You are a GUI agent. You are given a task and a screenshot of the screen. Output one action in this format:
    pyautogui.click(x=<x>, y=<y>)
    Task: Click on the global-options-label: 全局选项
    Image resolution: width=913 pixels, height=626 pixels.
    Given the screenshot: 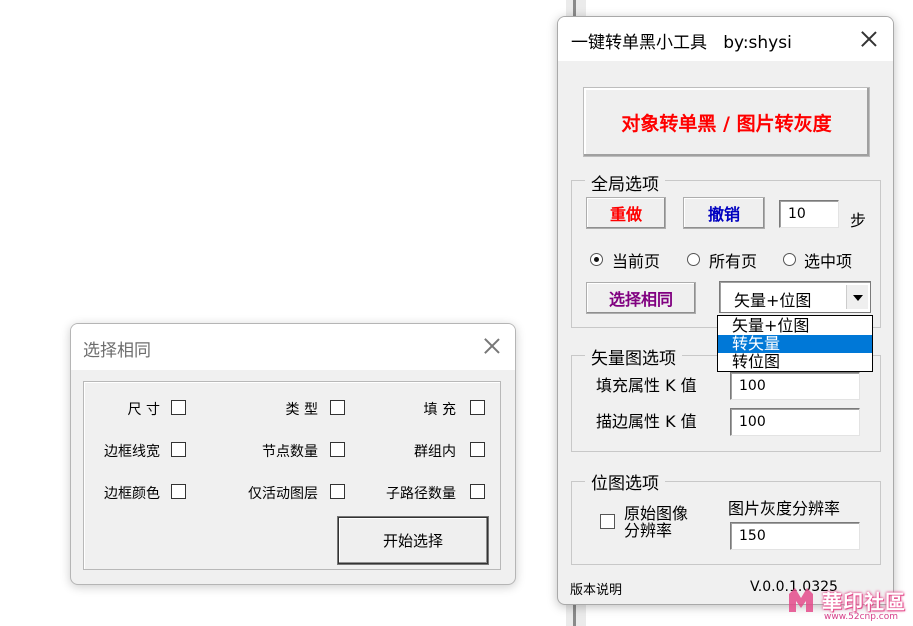 What is the action you would take?
    pyautogui.click(x=625, y=182)
    